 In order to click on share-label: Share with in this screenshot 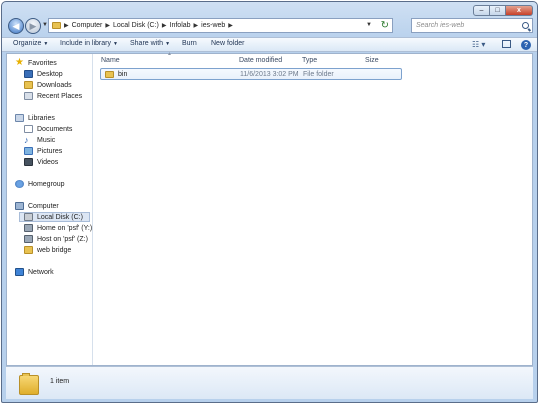, I will do `click(147, 43)`.